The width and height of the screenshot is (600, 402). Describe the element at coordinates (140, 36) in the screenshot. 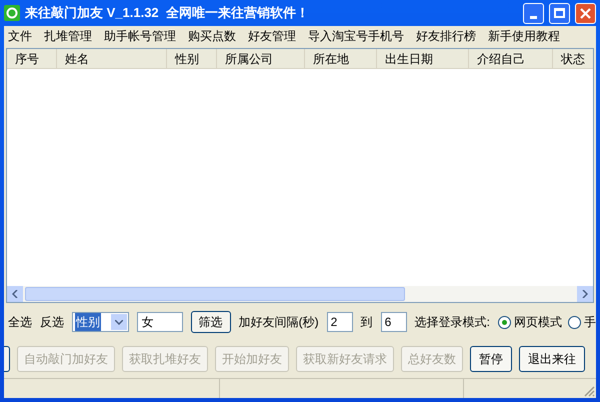

I see `menu-item: 助手帐号管理` at that location.